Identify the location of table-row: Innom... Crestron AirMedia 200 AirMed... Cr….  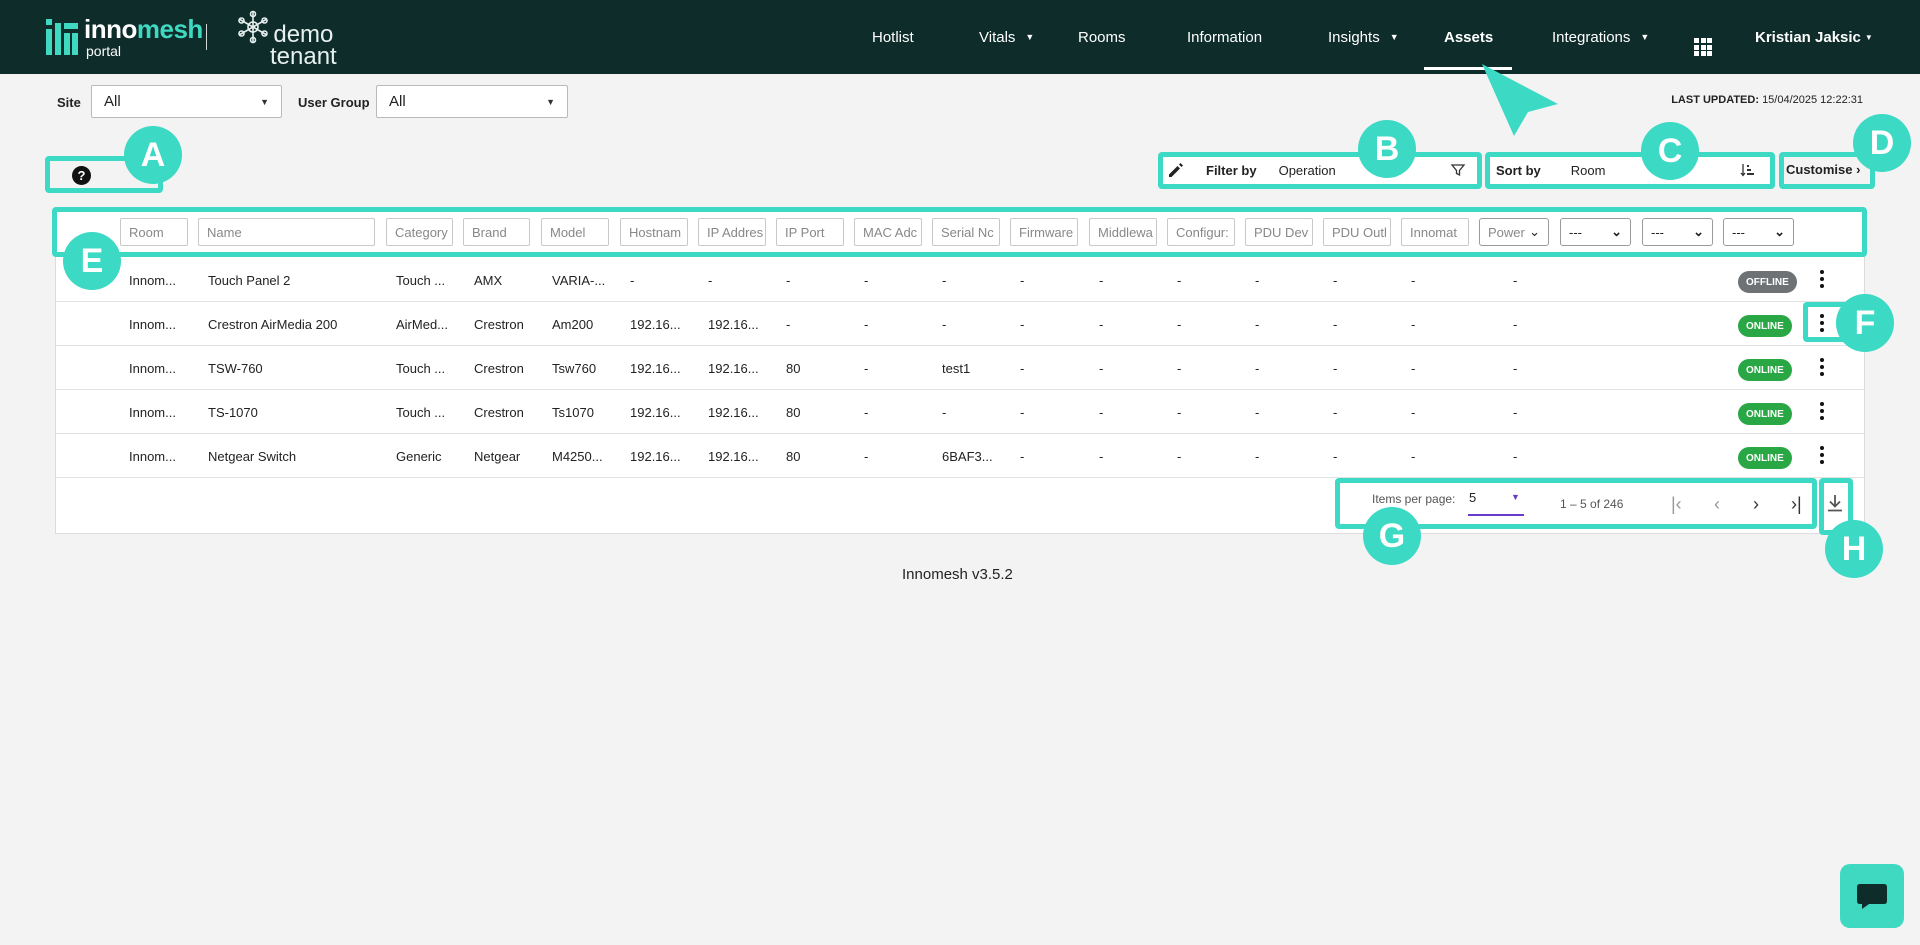
(960, 324).